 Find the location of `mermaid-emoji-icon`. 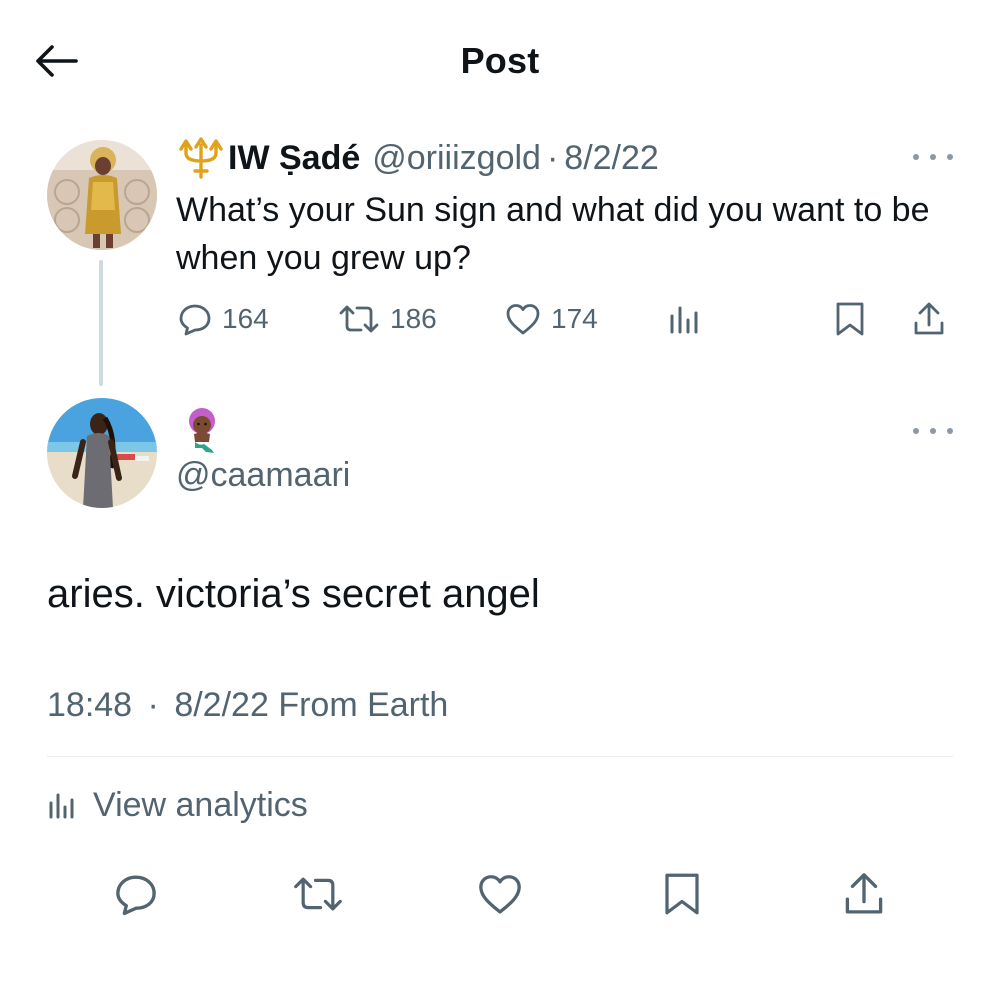

mermaid-emoji-icon is located at coordinates (203, 430).